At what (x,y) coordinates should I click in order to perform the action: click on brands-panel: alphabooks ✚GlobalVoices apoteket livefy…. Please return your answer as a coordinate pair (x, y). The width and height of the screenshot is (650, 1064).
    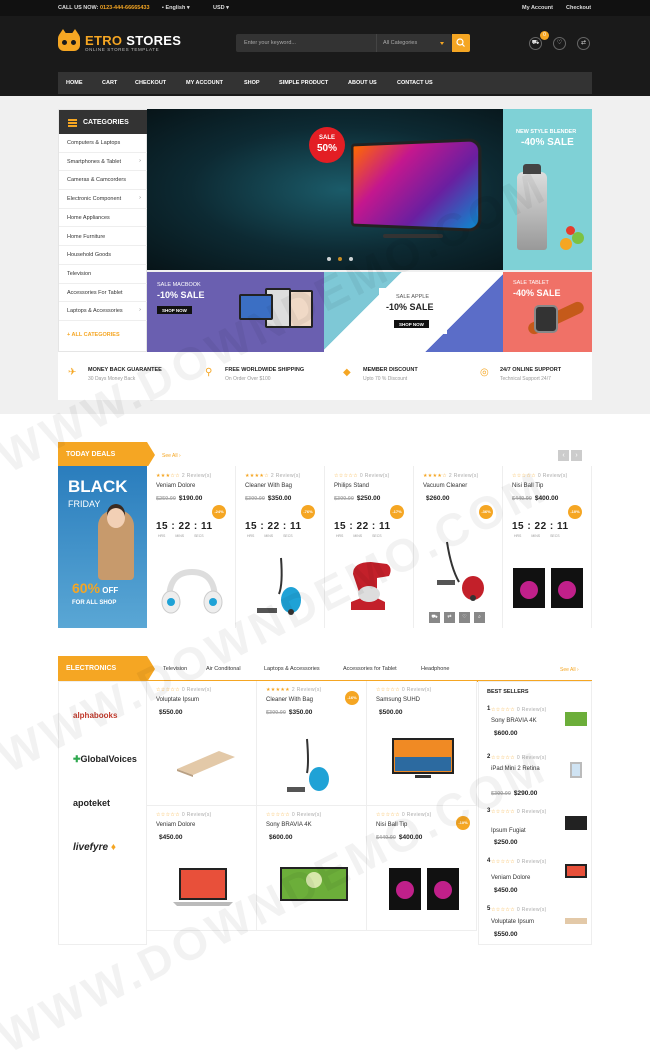
    Looking at the image, I should click on (102, 813).